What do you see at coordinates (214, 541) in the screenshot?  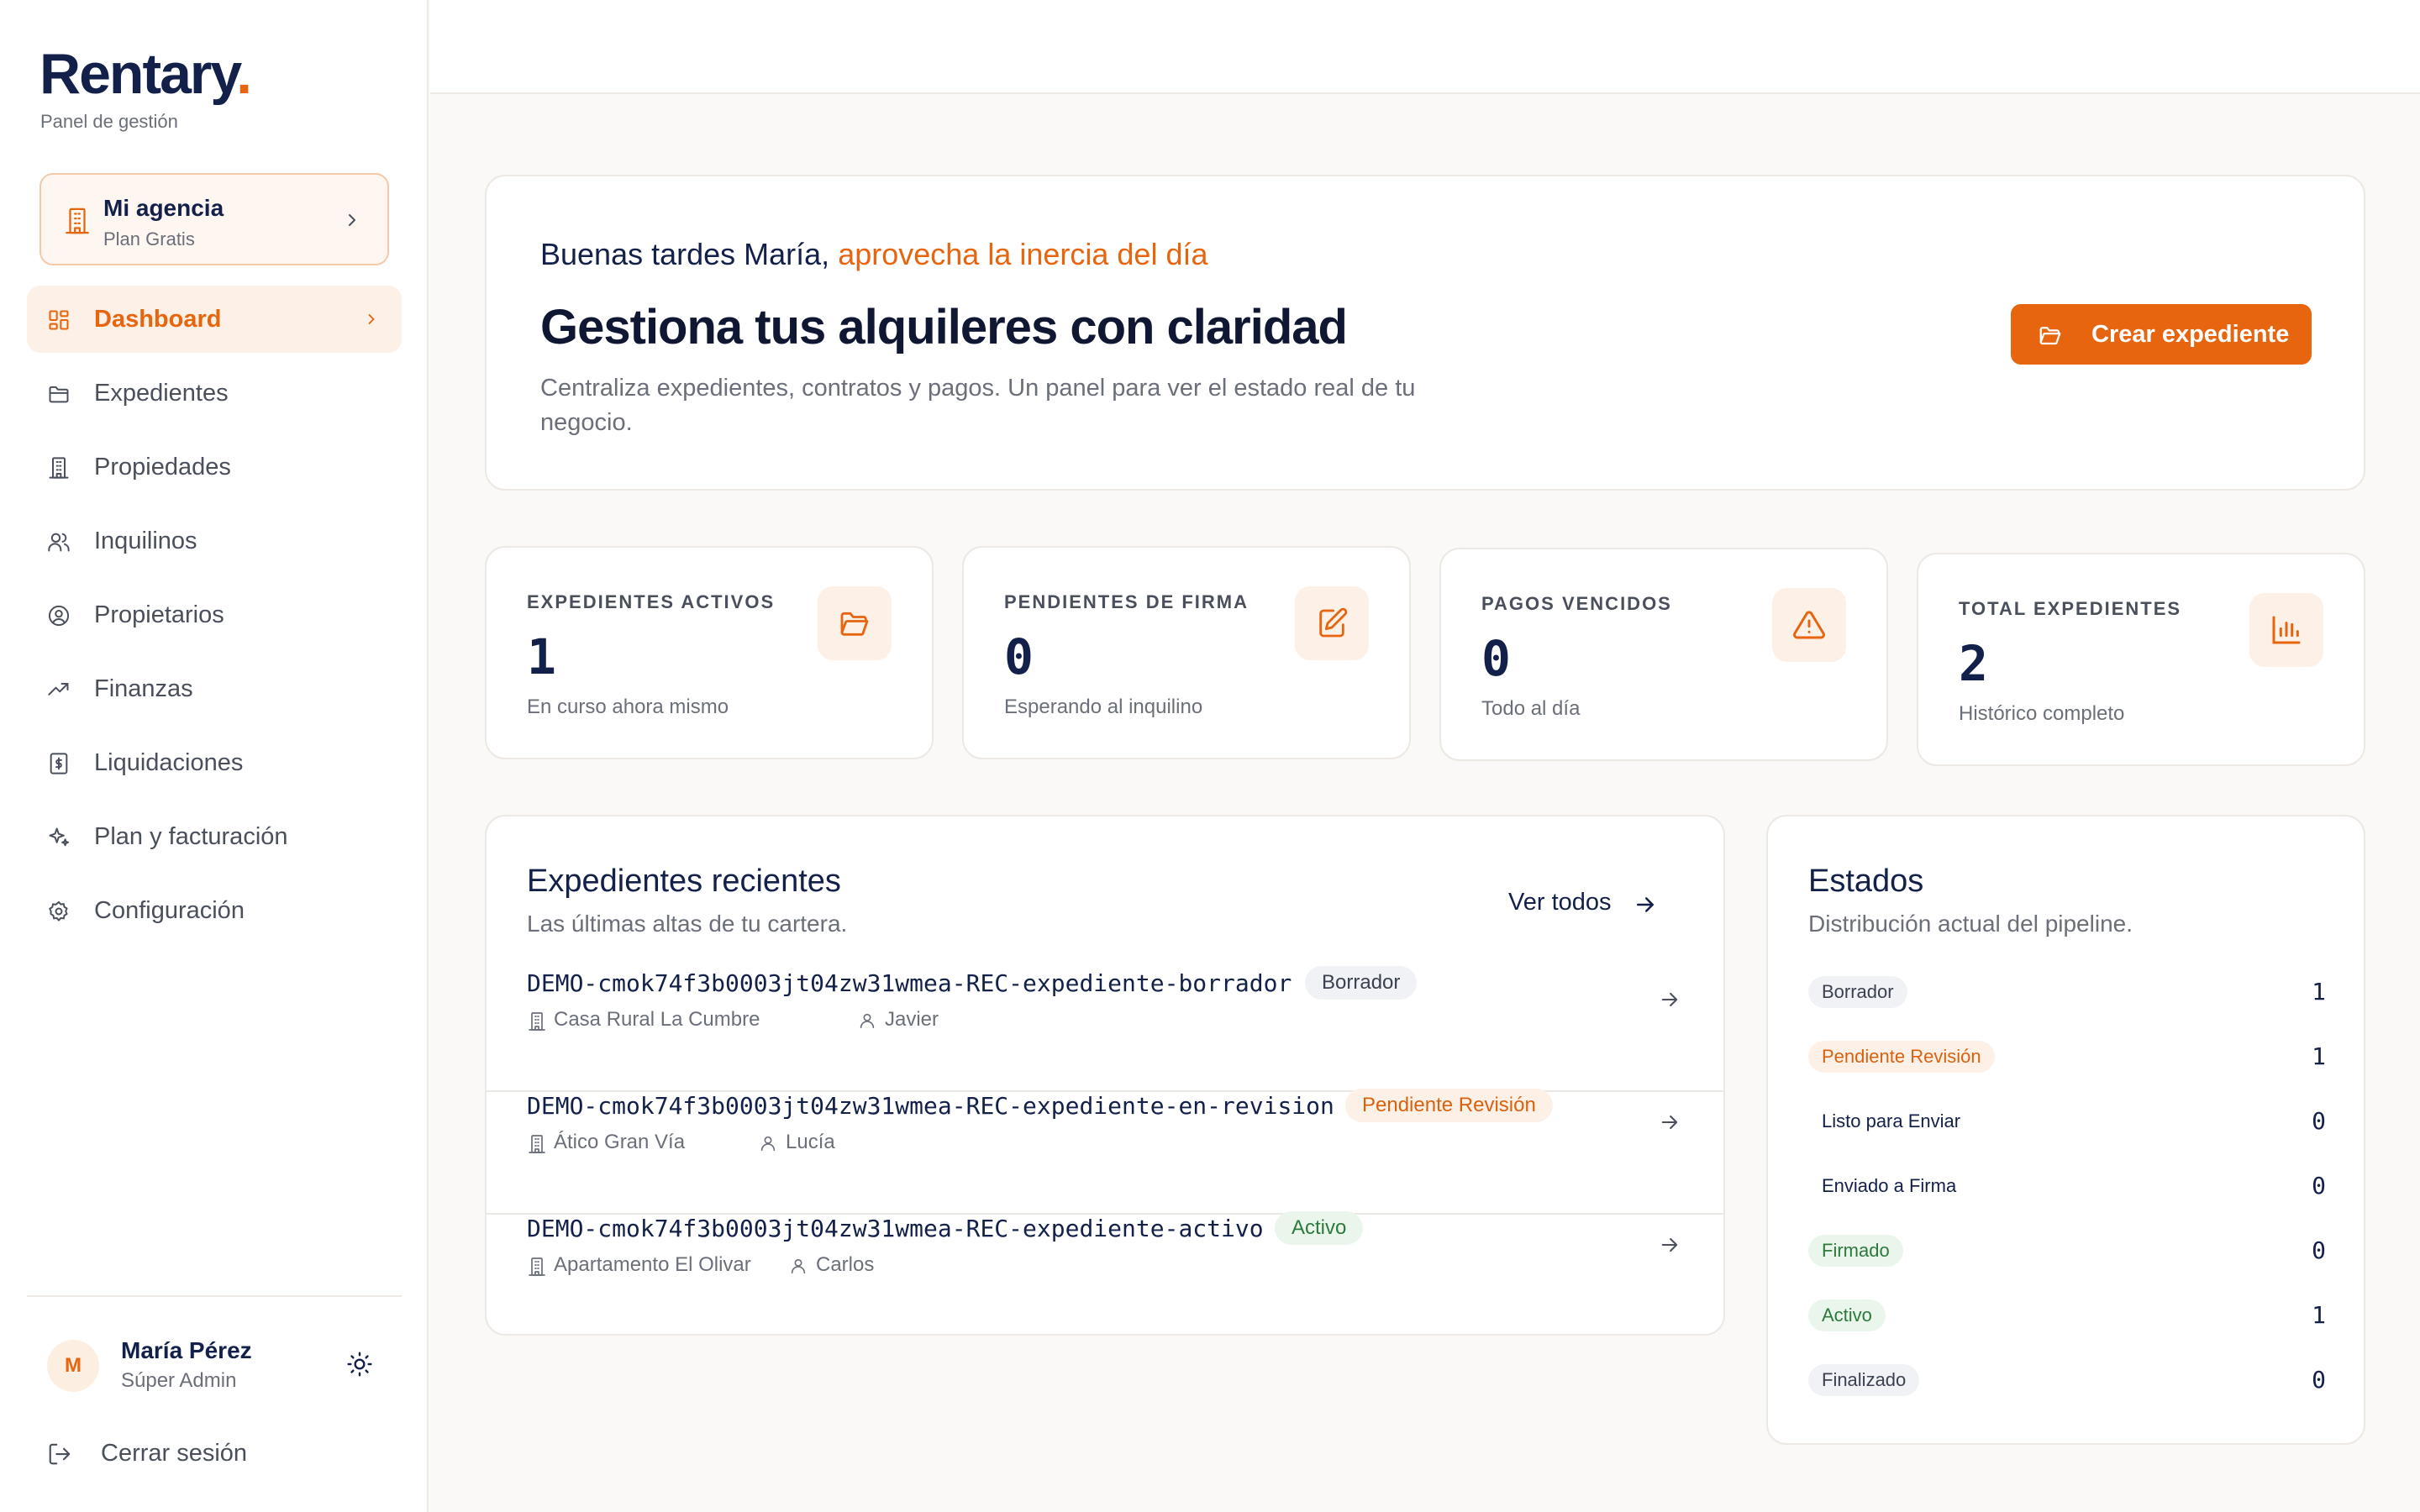 I see `sidebar-item-inquilinos: Inquilinos` at bounding box center [214, 541].